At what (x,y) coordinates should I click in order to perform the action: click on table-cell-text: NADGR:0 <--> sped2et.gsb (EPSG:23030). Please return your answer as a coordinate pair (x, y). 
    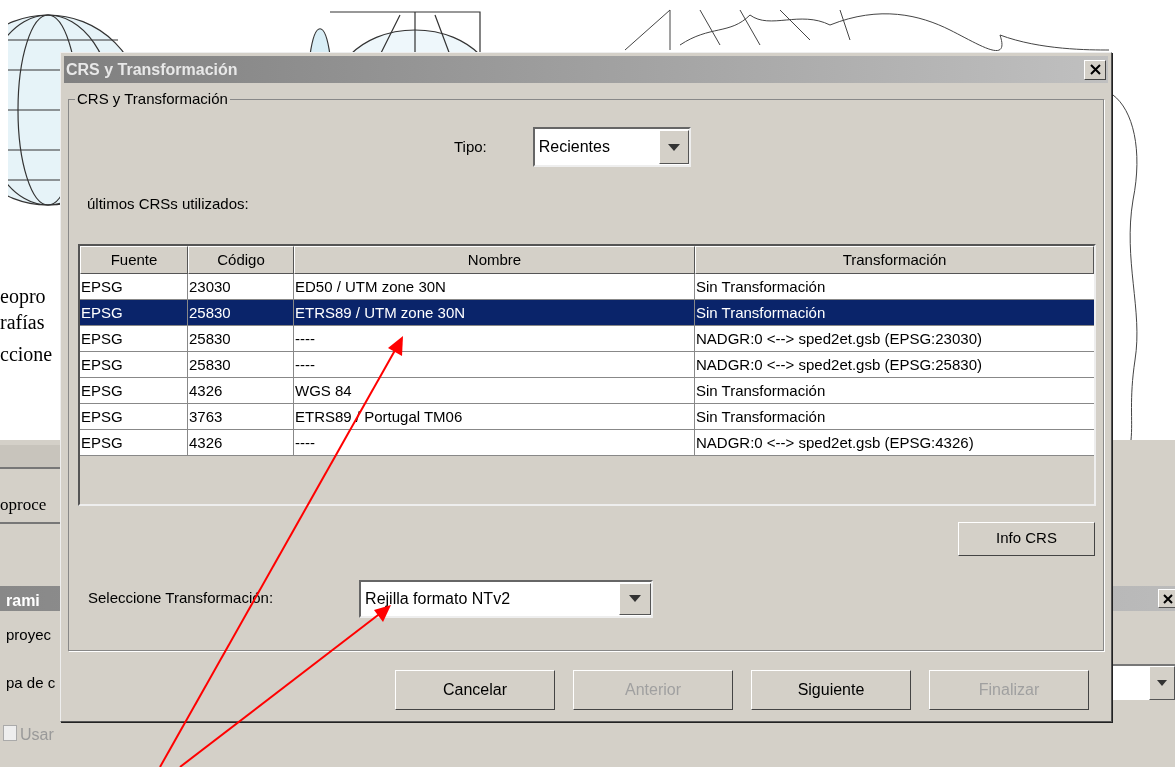
    Looking at the image, I should click on (839, 338).